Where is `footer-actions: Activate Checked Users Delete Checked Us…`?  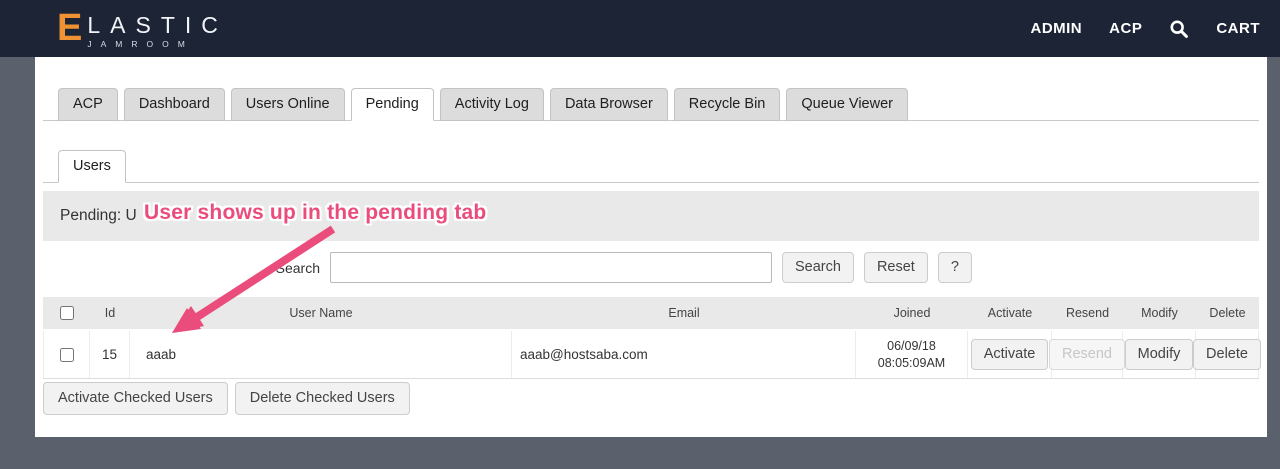
footer-actions: Activate Checked Users Delete Checked Us… is located at coordinates (651, 398).